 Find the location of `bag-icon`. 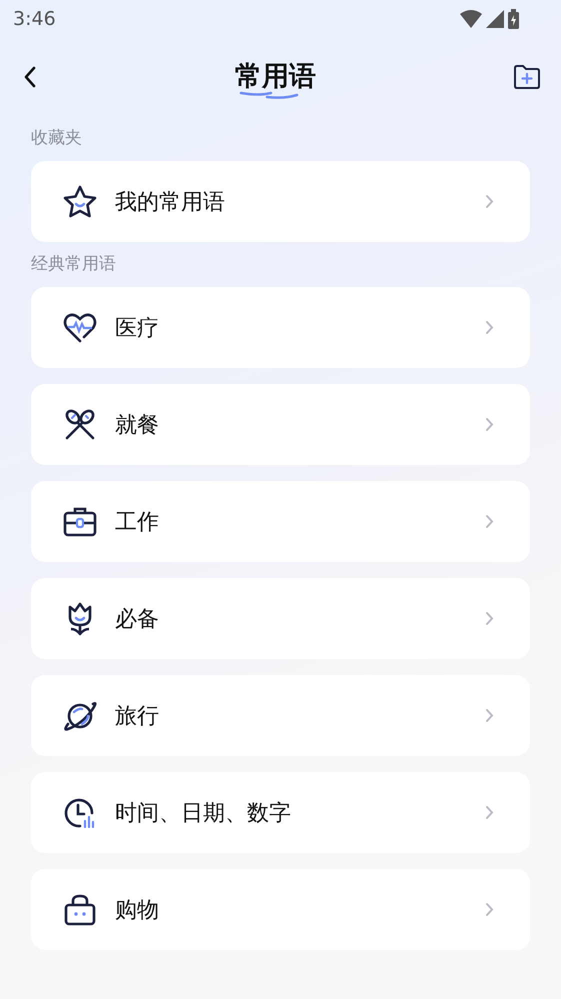

bag-icon is located at coordinates (80, 910).